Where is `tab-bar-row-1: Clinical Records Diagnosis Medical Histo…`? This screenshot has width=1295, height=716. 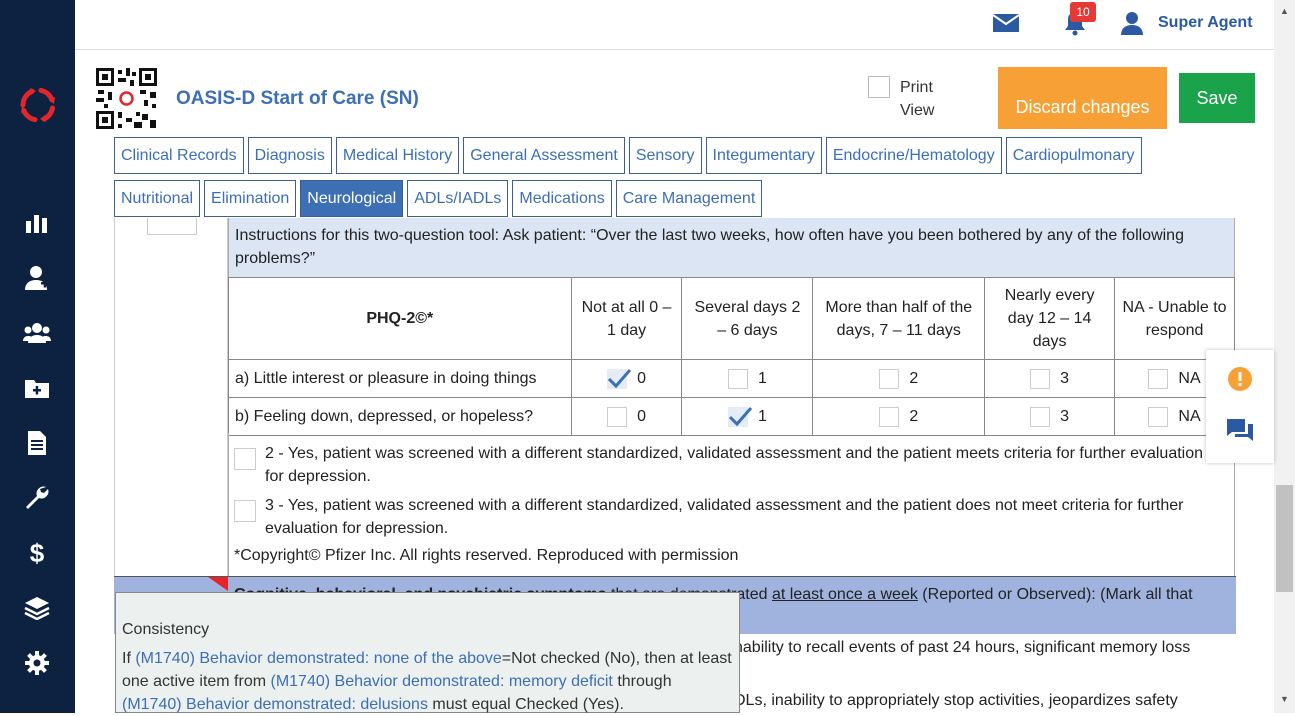 tab-bar-row-1: Clinical Records Diagnosis Medical Histo… is located at coordinates (628, 155).